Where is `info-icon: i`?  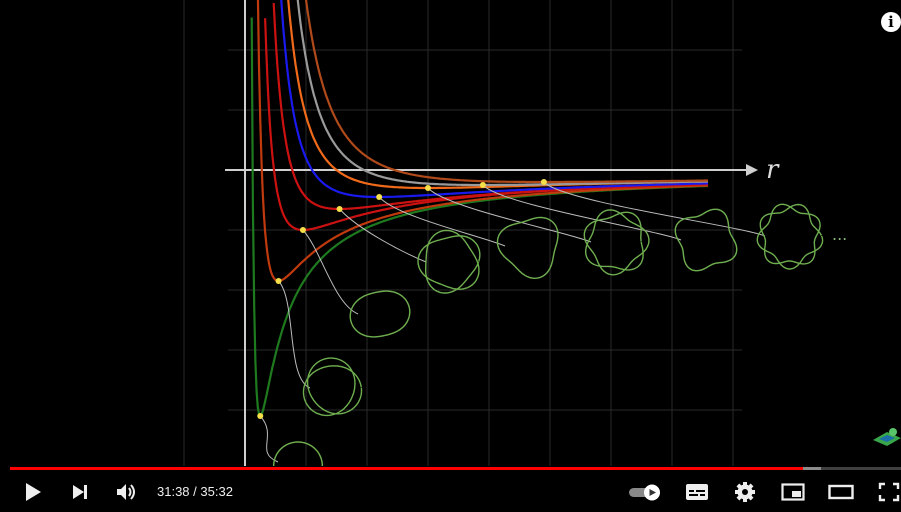
info-icon: i is located at coordinates (891, 22).